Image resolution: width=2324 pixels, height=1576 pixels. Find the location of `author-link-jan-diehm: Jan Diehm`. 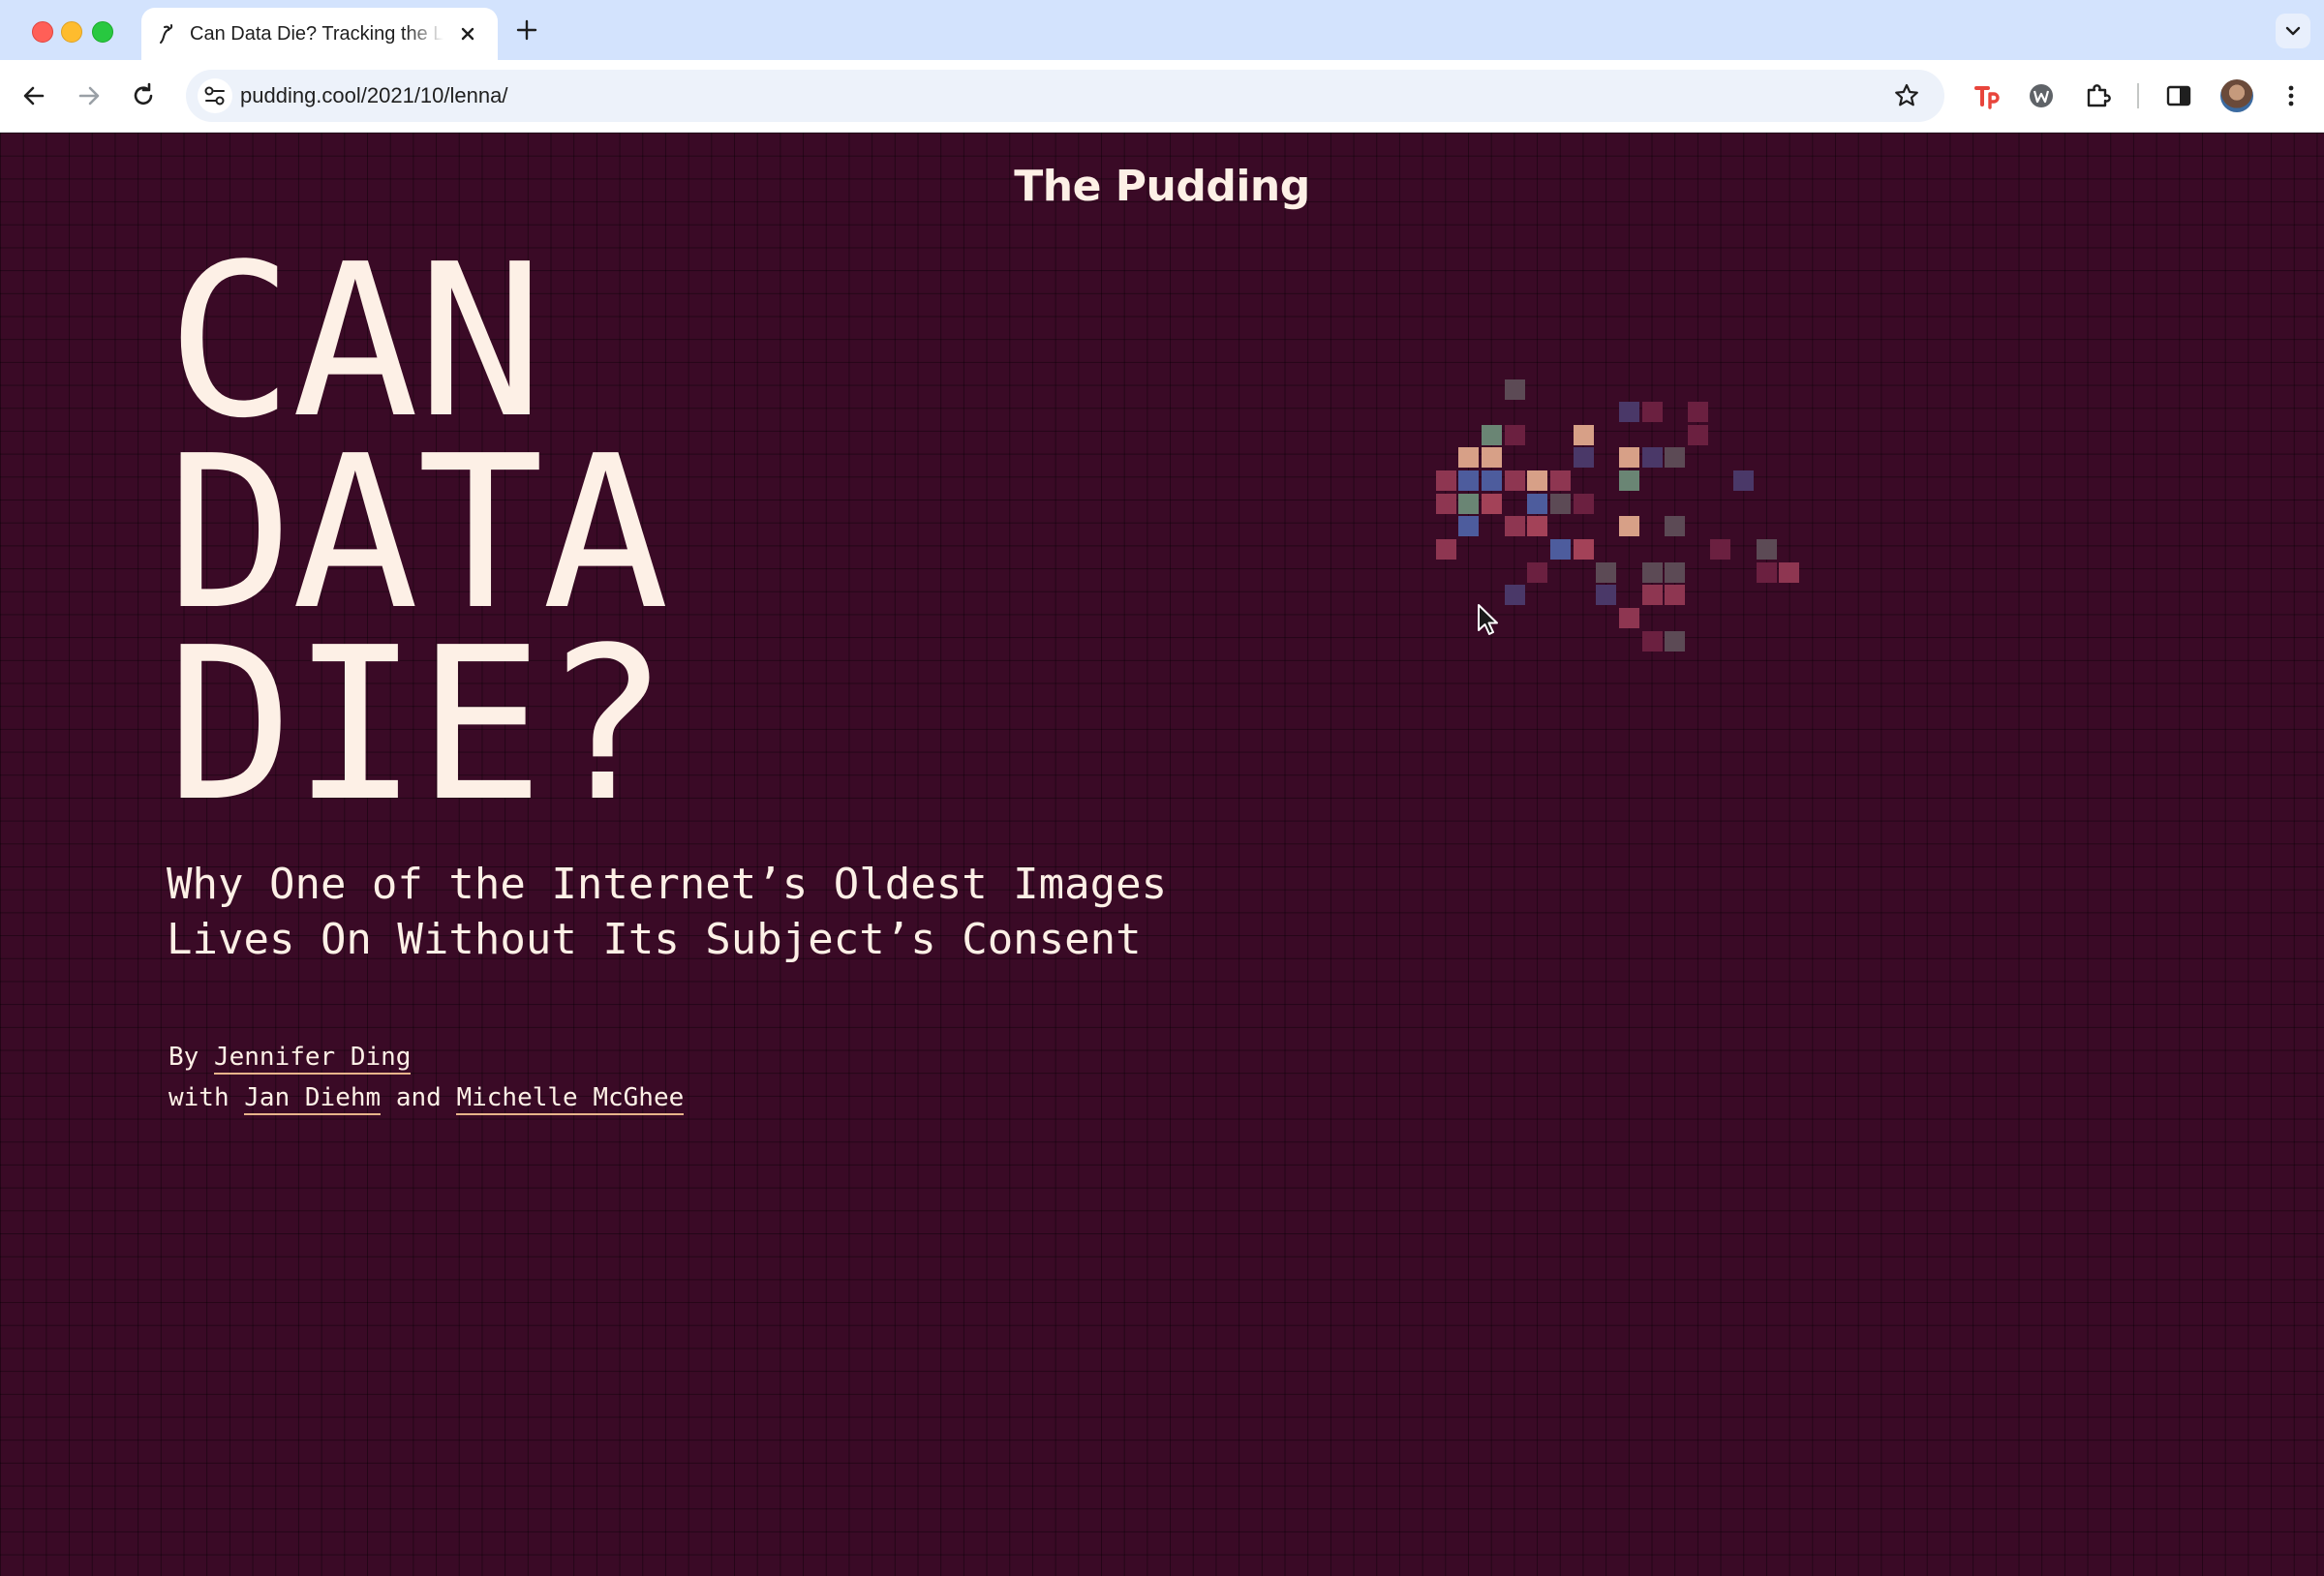

author-link-jan-diehm: Jan Diehm is located at coordinates (313, 1099).